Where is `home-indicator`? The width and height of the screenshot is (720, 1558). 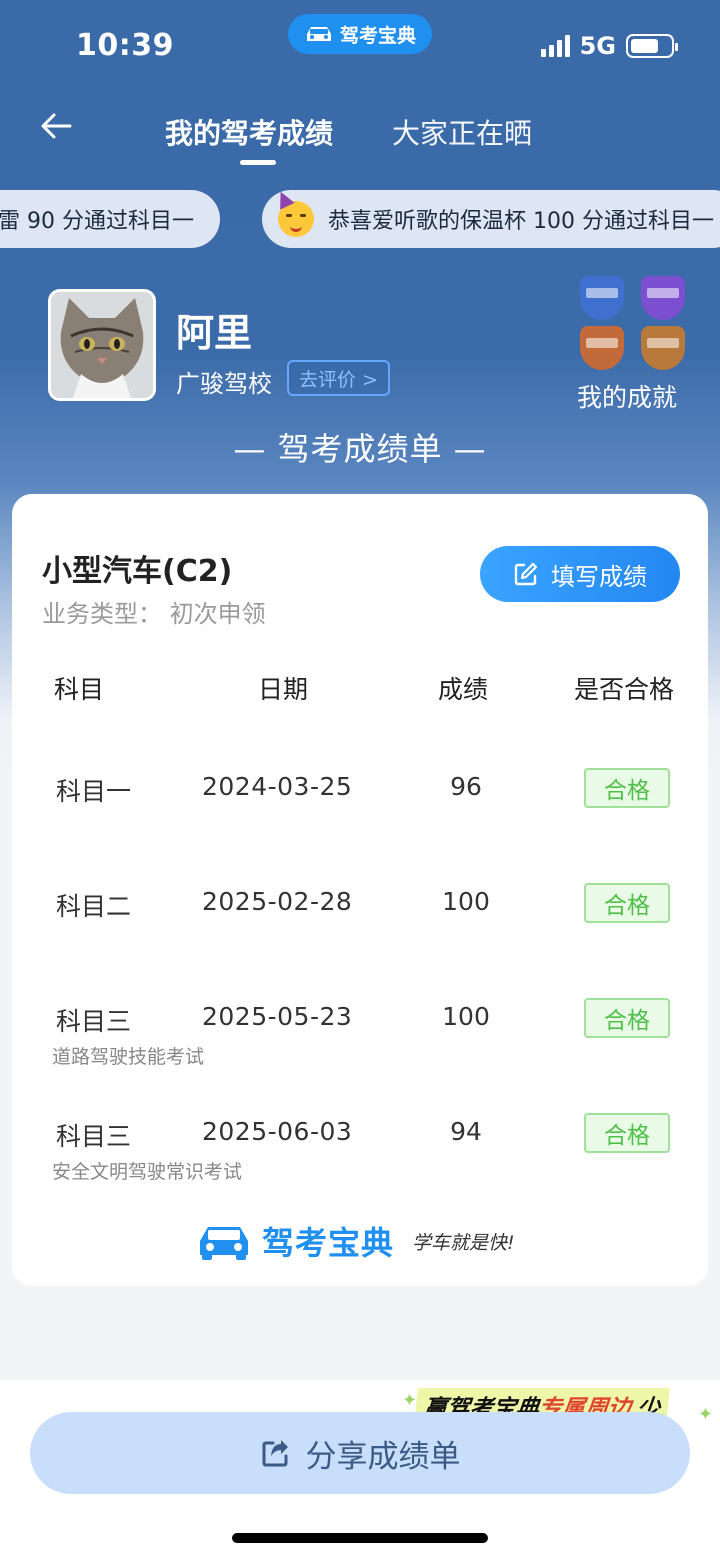 home-indicator is located at coordinates (360, 1538).